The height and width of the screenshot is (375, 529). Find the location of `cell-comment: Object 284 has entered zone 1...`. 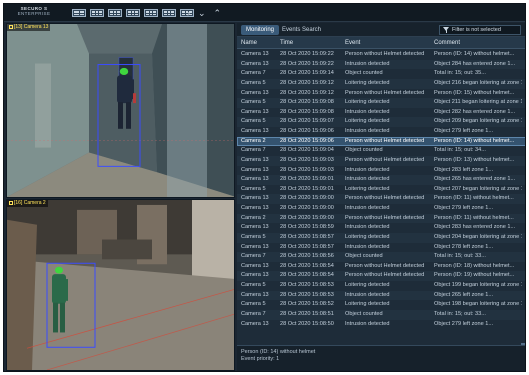

cell-comment: Object 284 has entered zone 1... is located at coordinates (475, 63).